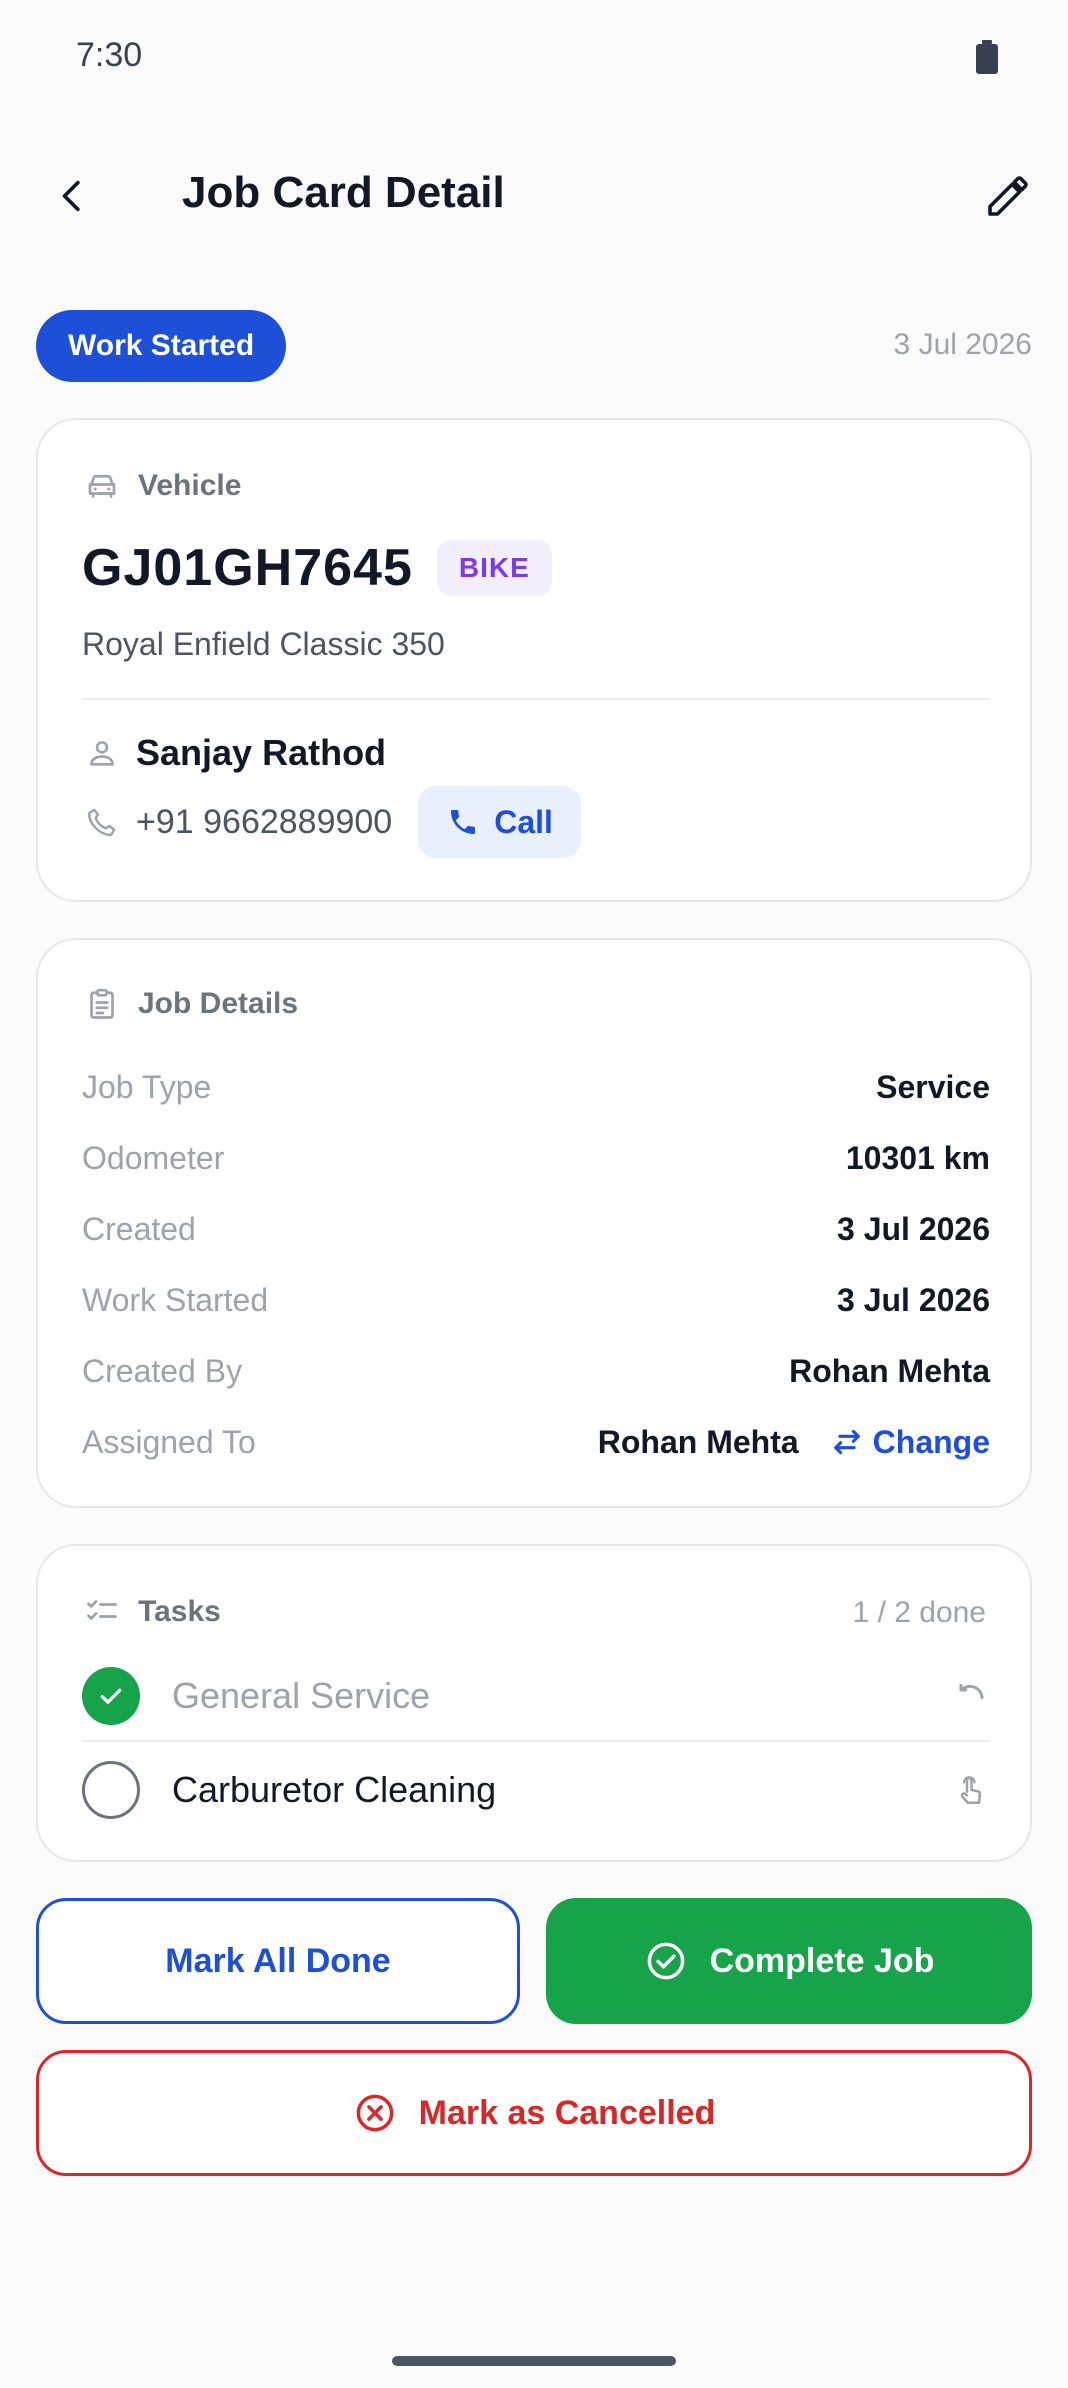 This screenshot has height=2388, width=1068. Describe the element at coordinates (334, 1789) in the screenshot. I see `task-name: Carburetor Cleaning` at that location.